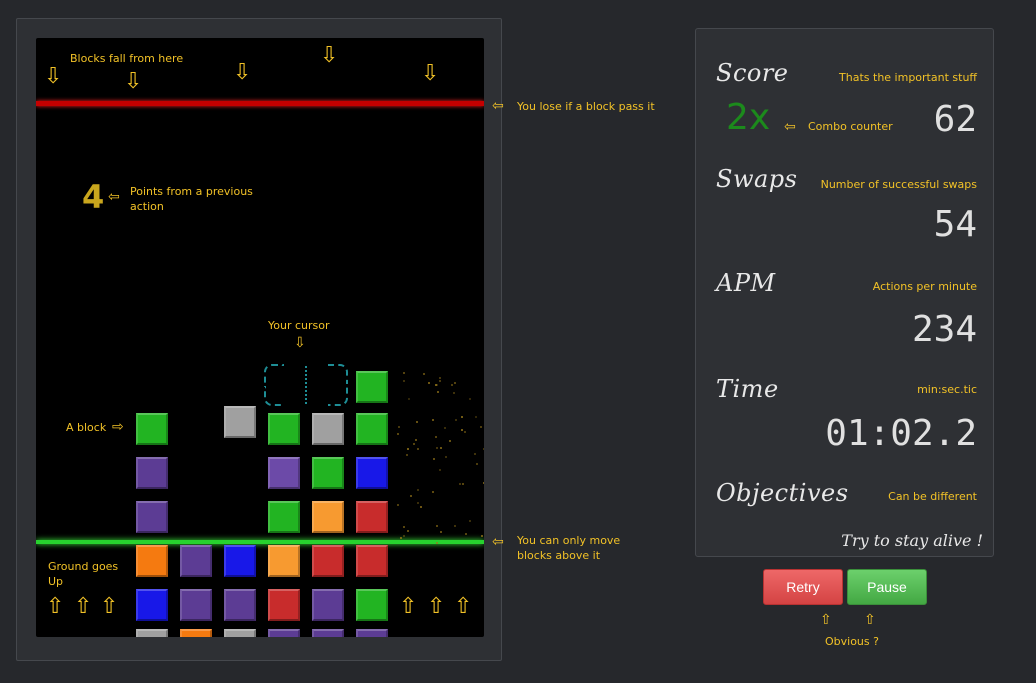 The width and height of the screenshot is (1036, 683). What do you see at coordinates (118, 427) in the screenshot?
I see `right-arrow-icon: ⇨` at bounding box center [118, 427].